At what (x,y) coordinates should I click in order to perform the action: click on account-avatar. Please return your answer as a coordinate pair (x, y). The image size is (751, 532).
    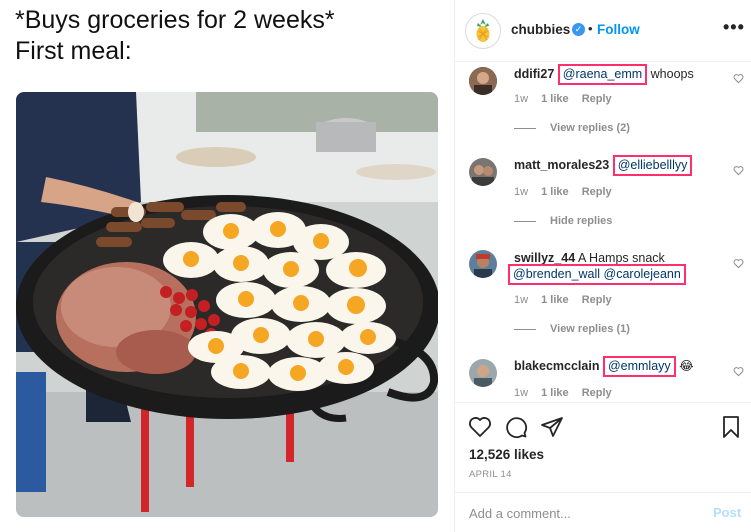
    Looking at the image, I should click on (483, 31).